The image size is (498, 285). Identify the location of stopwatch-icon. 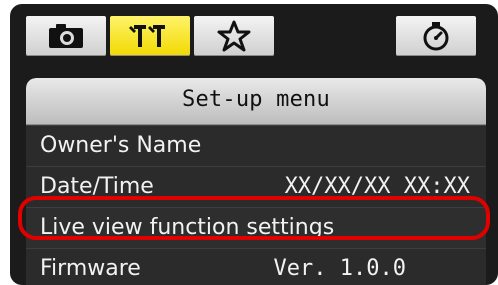
(436, 36).